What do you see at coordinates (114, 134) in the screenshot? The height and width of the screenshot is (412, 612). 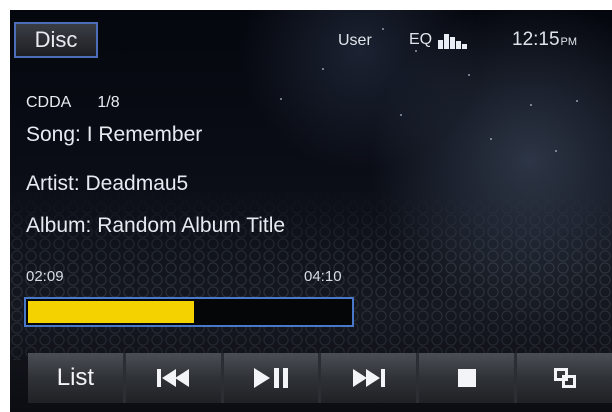 I see `song-title: Song: I Remember` at bounding box center [114, 134].